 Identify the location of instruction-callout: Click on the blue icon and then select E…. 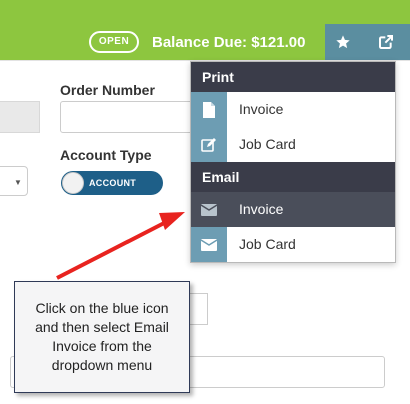
(102, 337).